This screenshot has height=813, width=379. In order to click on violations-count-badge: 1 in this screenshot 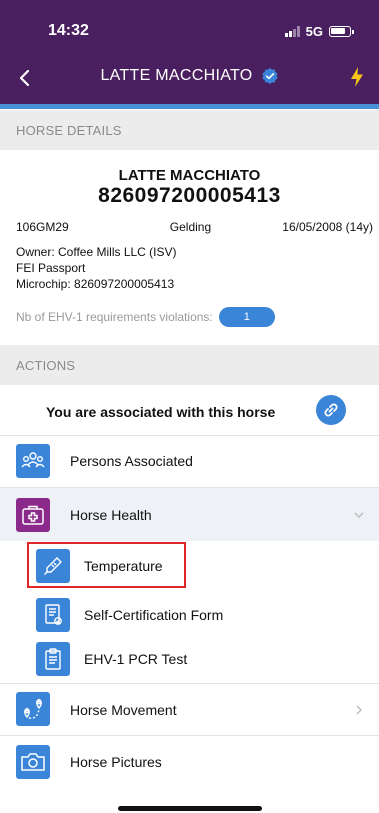, I will do `click(246, 317)`.